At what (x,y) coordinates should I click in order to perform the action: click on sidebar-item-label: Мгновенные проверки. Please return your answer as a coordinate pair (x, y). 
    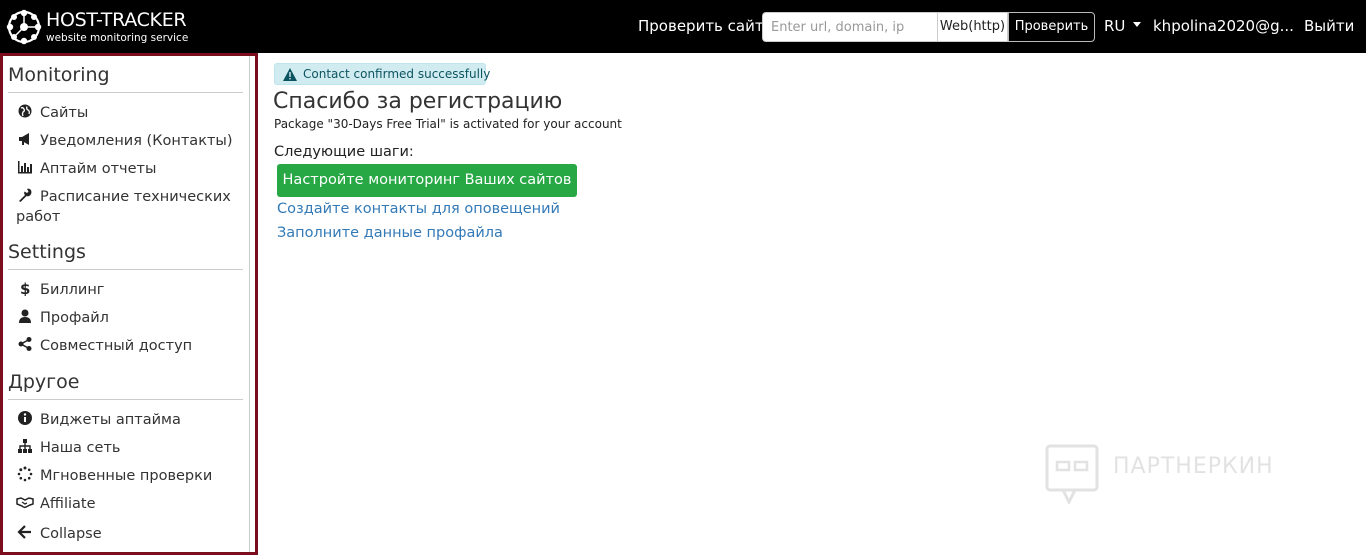
    Looking at the image, I should click on (126, 476).